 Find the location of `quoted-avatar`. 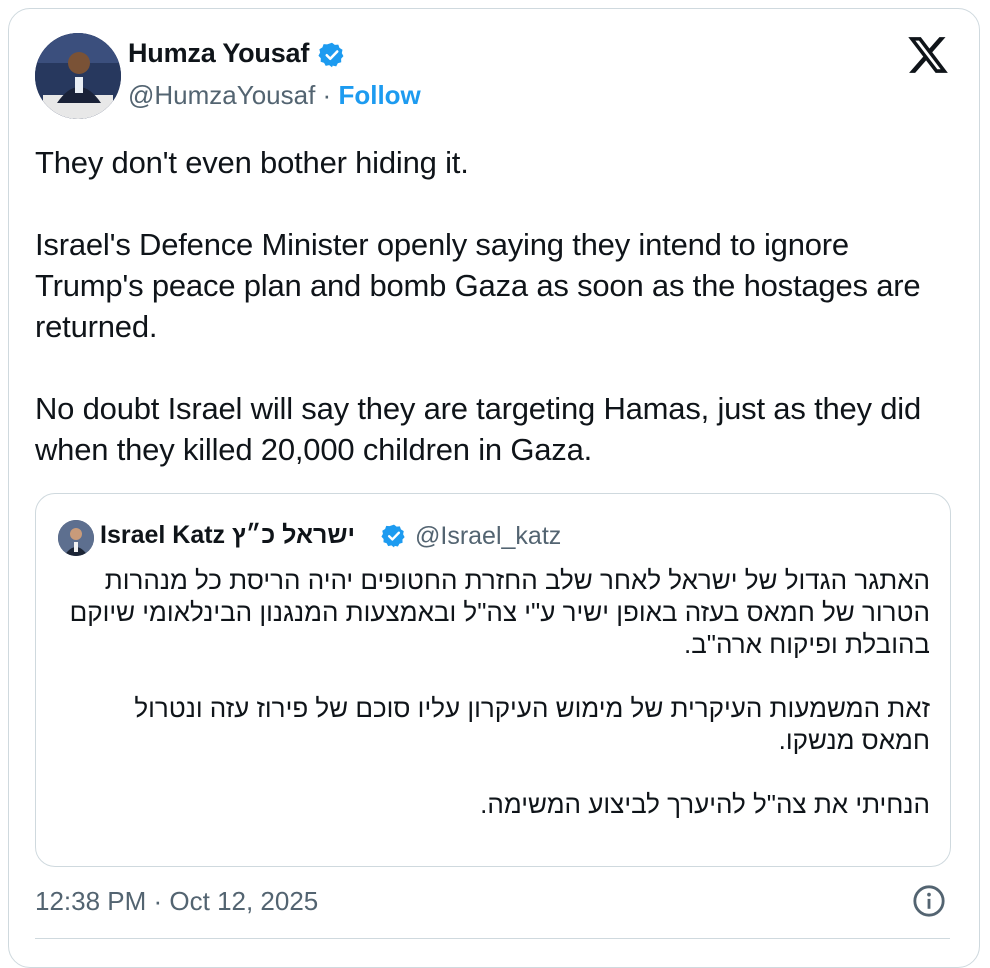

quoted-avatar is located at coordinates (76, 538).